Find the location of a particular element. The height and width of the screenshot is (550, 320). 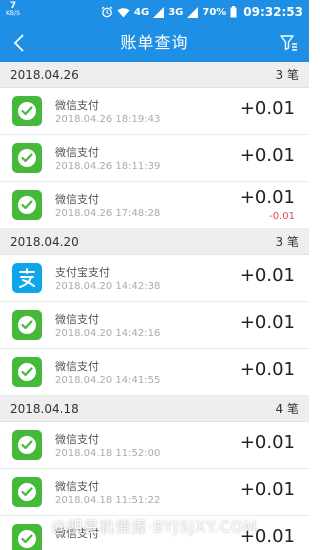

net-speed: 7 KB/S is located at coordinates (13, 10).